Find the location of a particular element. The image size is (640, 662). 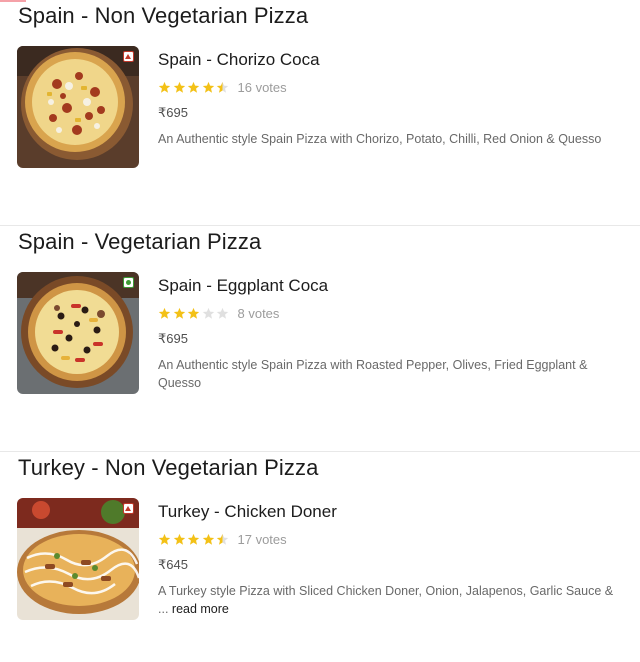

section-title: Turkey - Non Vegetarian Pizza is located at coordinates (168, 467).